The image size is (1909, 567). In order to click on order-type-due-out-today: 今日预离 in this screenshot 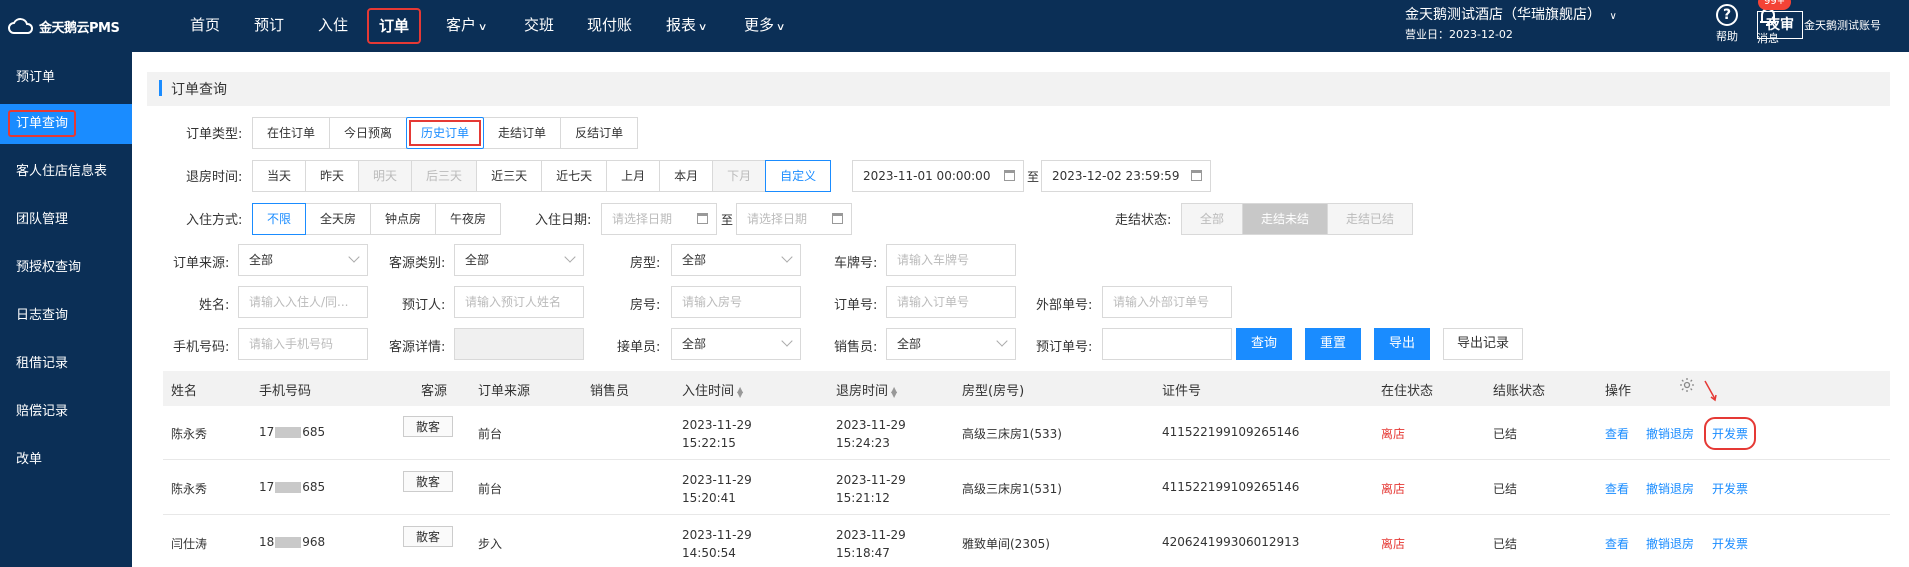, I will do `click(368, 133)`.